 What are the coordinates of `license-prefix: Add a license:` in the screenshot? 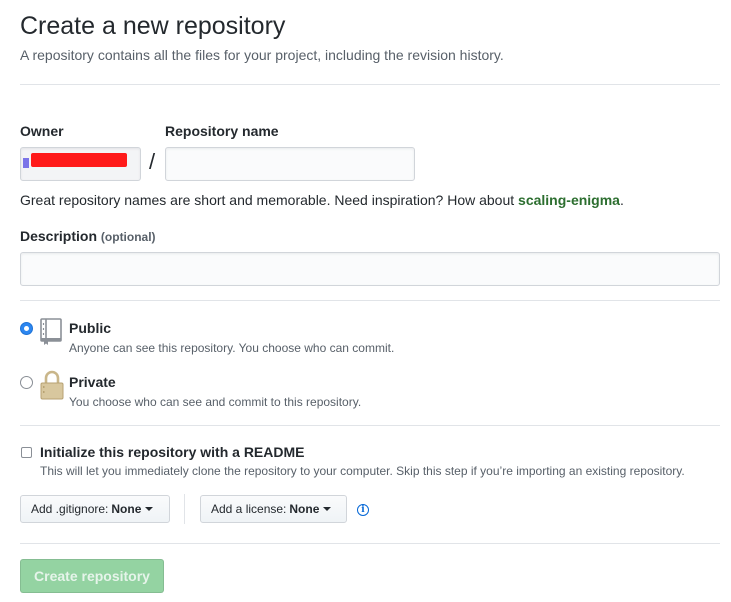 It's located at (249, 509).